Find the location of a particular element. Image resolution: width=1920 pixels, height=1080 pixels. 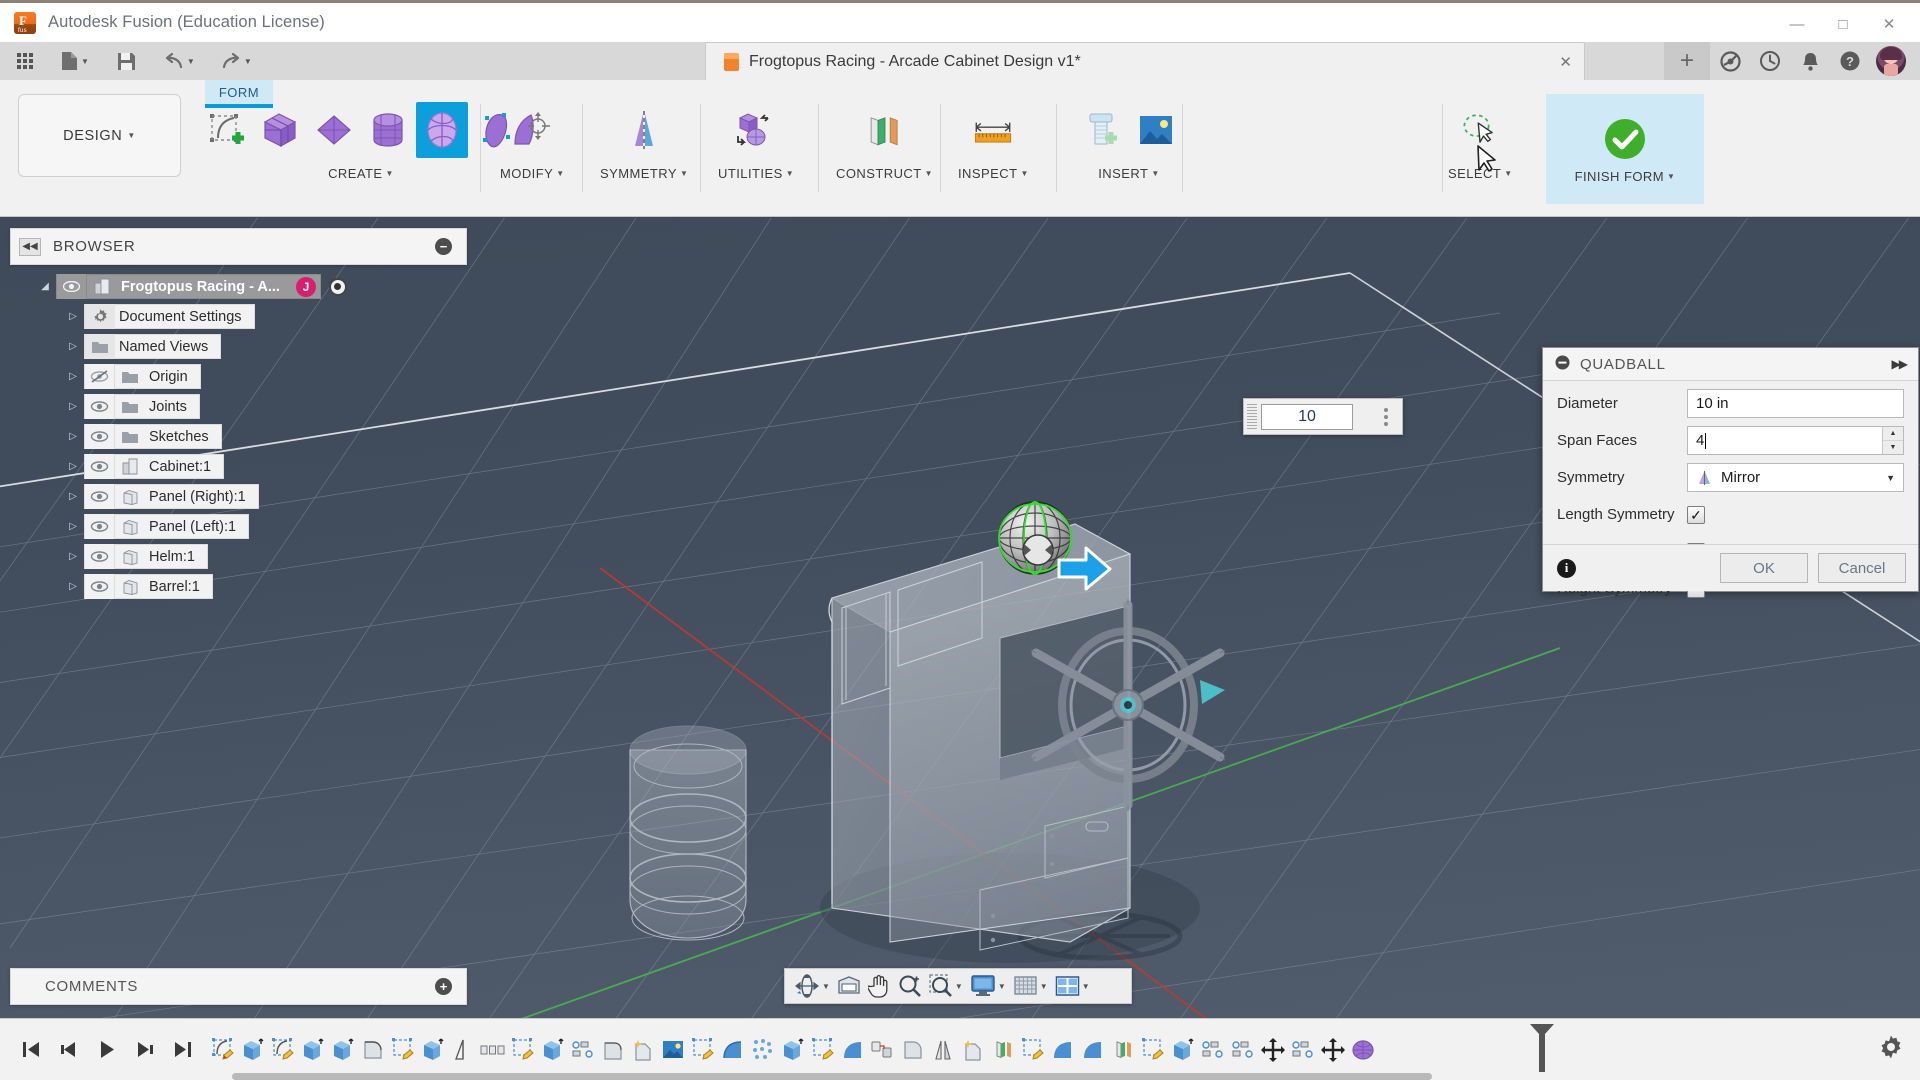

notifications-bell-icon is located at coordinates (1810, 61).